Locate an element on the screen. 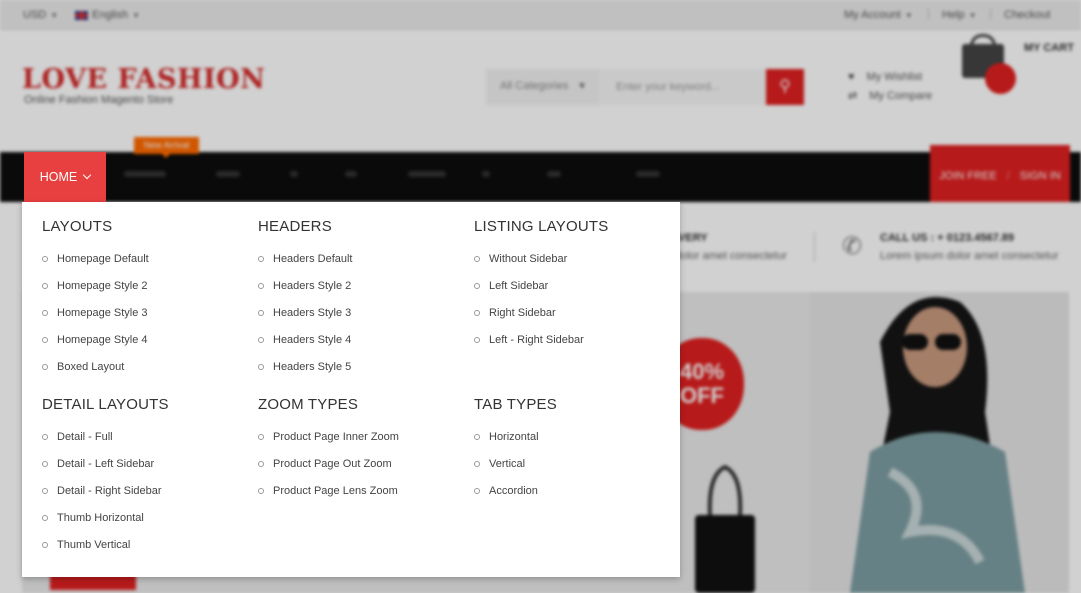  menu-item: Homepage Default is located at coordinates (95, 259).